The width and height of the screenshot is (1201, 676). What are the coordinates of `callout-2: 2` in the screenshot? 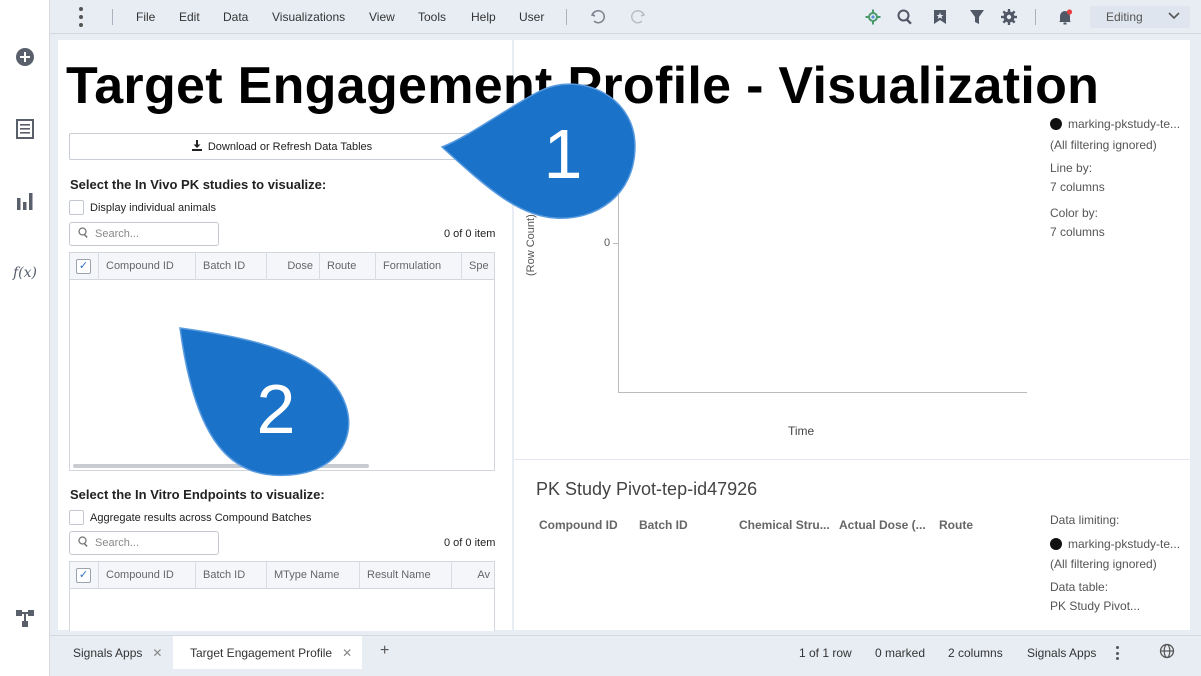 It's located at (264, 402).